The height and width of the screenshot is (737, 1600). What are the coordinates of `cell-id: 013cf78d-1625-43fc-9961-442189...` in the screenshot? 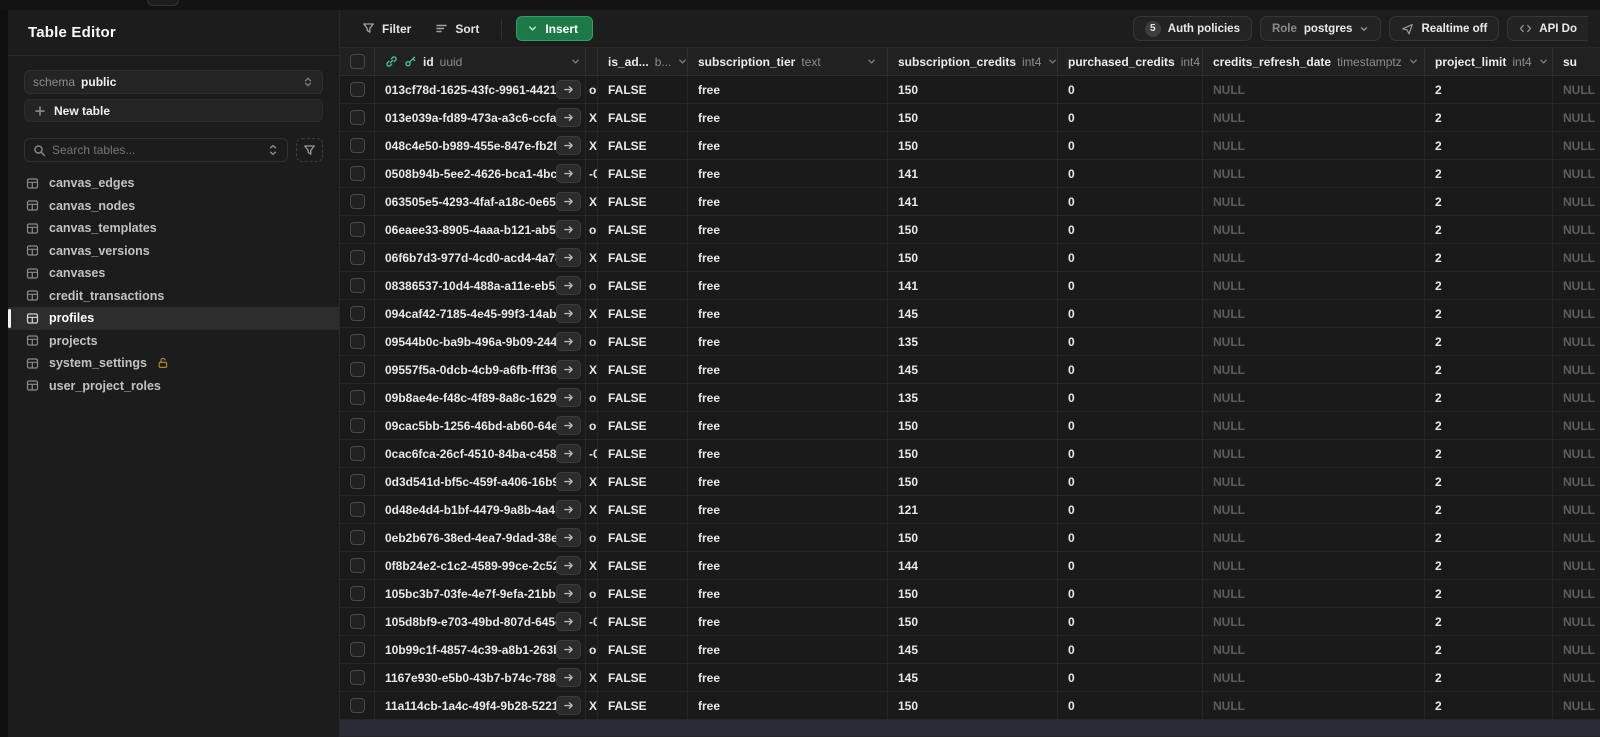 It's located at (480, 89).